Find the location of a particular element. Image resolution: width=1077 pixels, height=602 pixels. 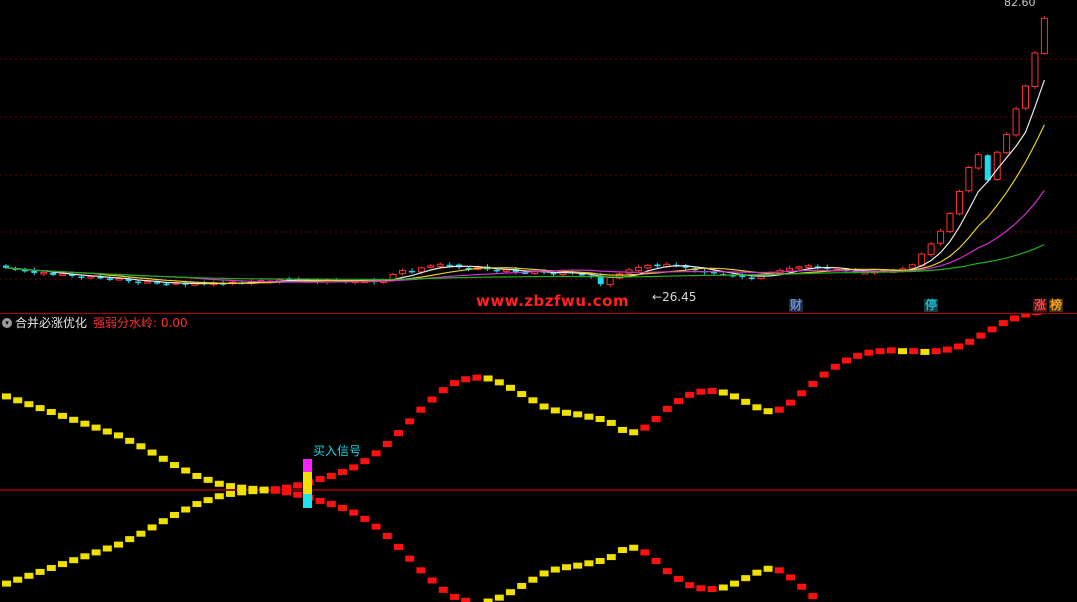

event-marker-halt: 停 is located at coordinates (931, 305).